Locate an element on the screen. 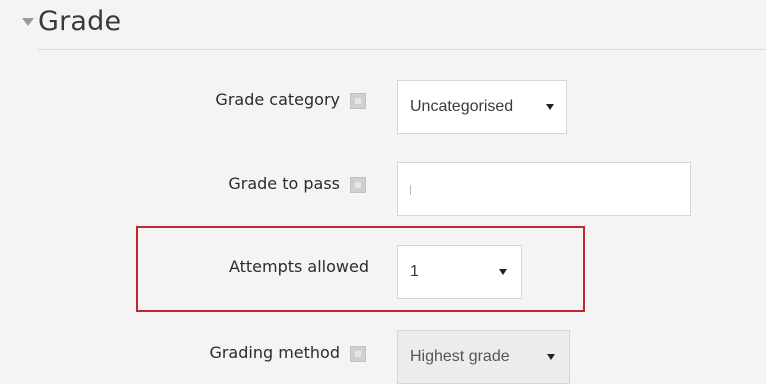 The image size is (766, 384). grade-category-value: Uncategorised is located at coordinates (462, 106).